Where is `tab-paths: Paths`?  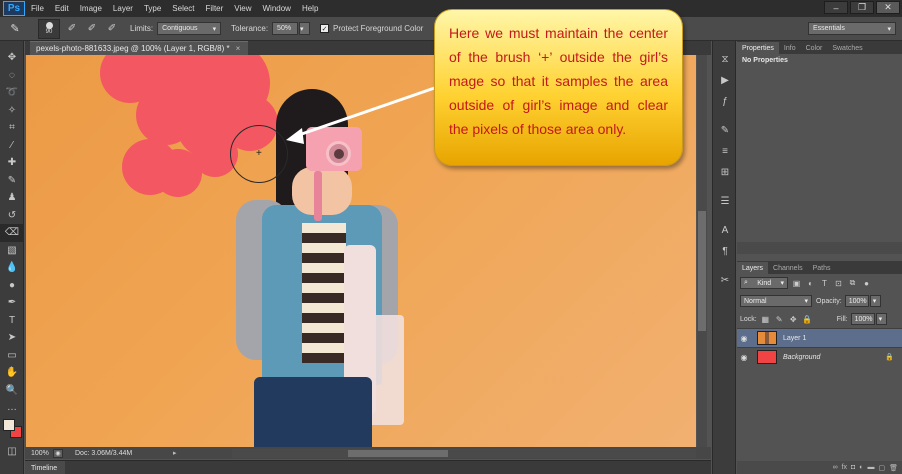 tab-paths: Paths is located at coordinates (822, 268).